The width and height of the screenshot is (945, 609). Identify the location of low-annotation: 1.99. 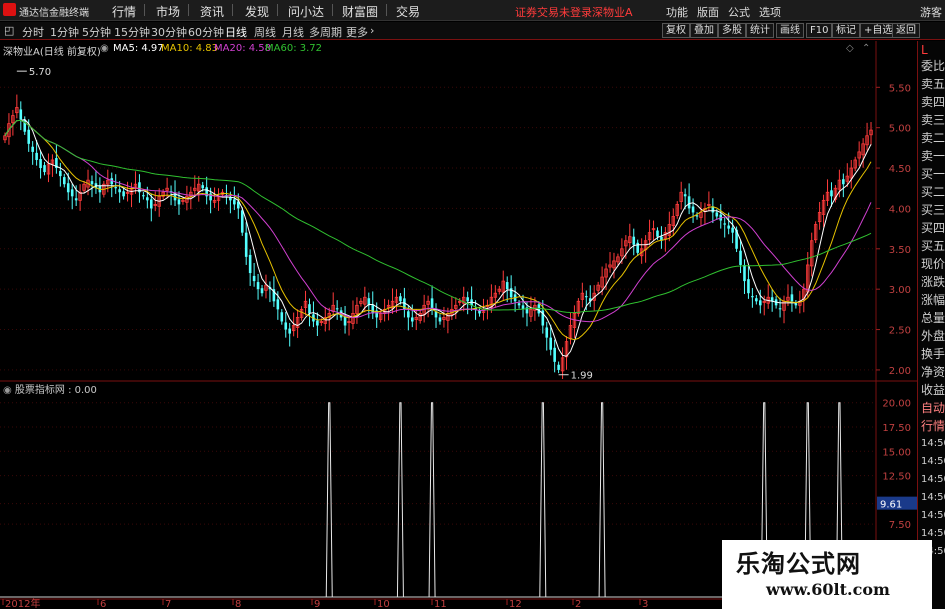
(582, 376).